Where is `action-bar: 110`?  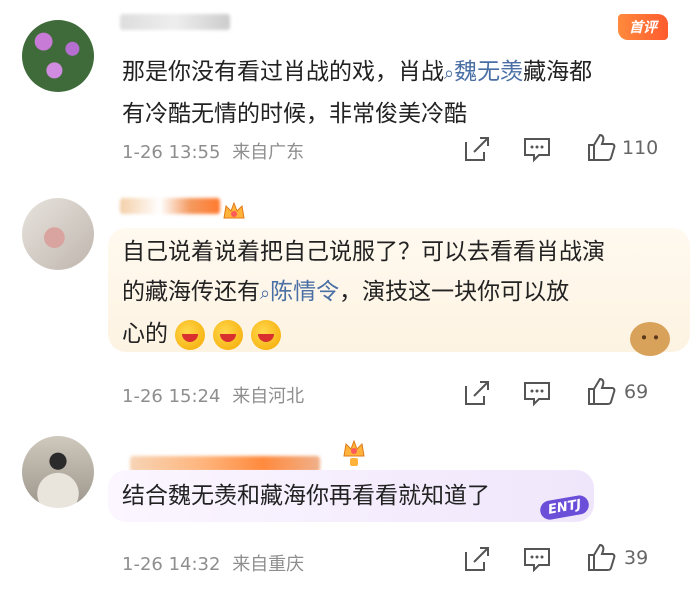
action-bar: 110 is located at coordinates (570, 149).